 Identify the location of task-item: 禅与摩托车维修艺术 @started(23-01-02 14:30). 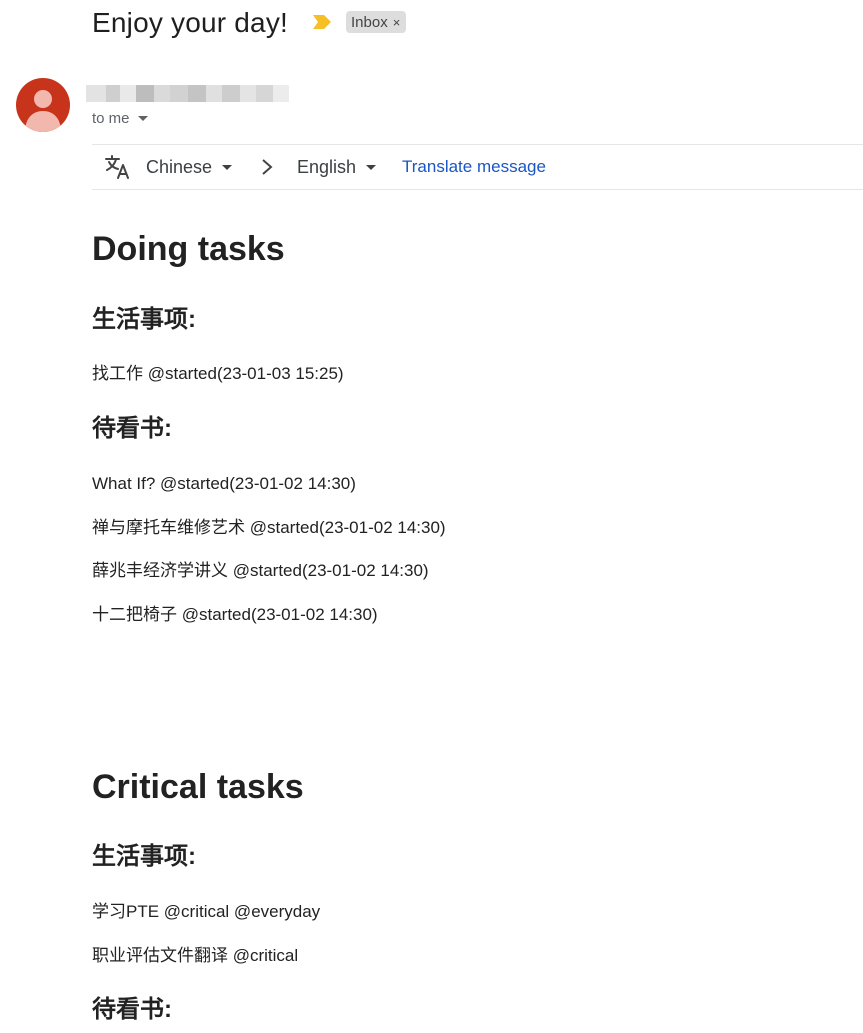
(269, 527).